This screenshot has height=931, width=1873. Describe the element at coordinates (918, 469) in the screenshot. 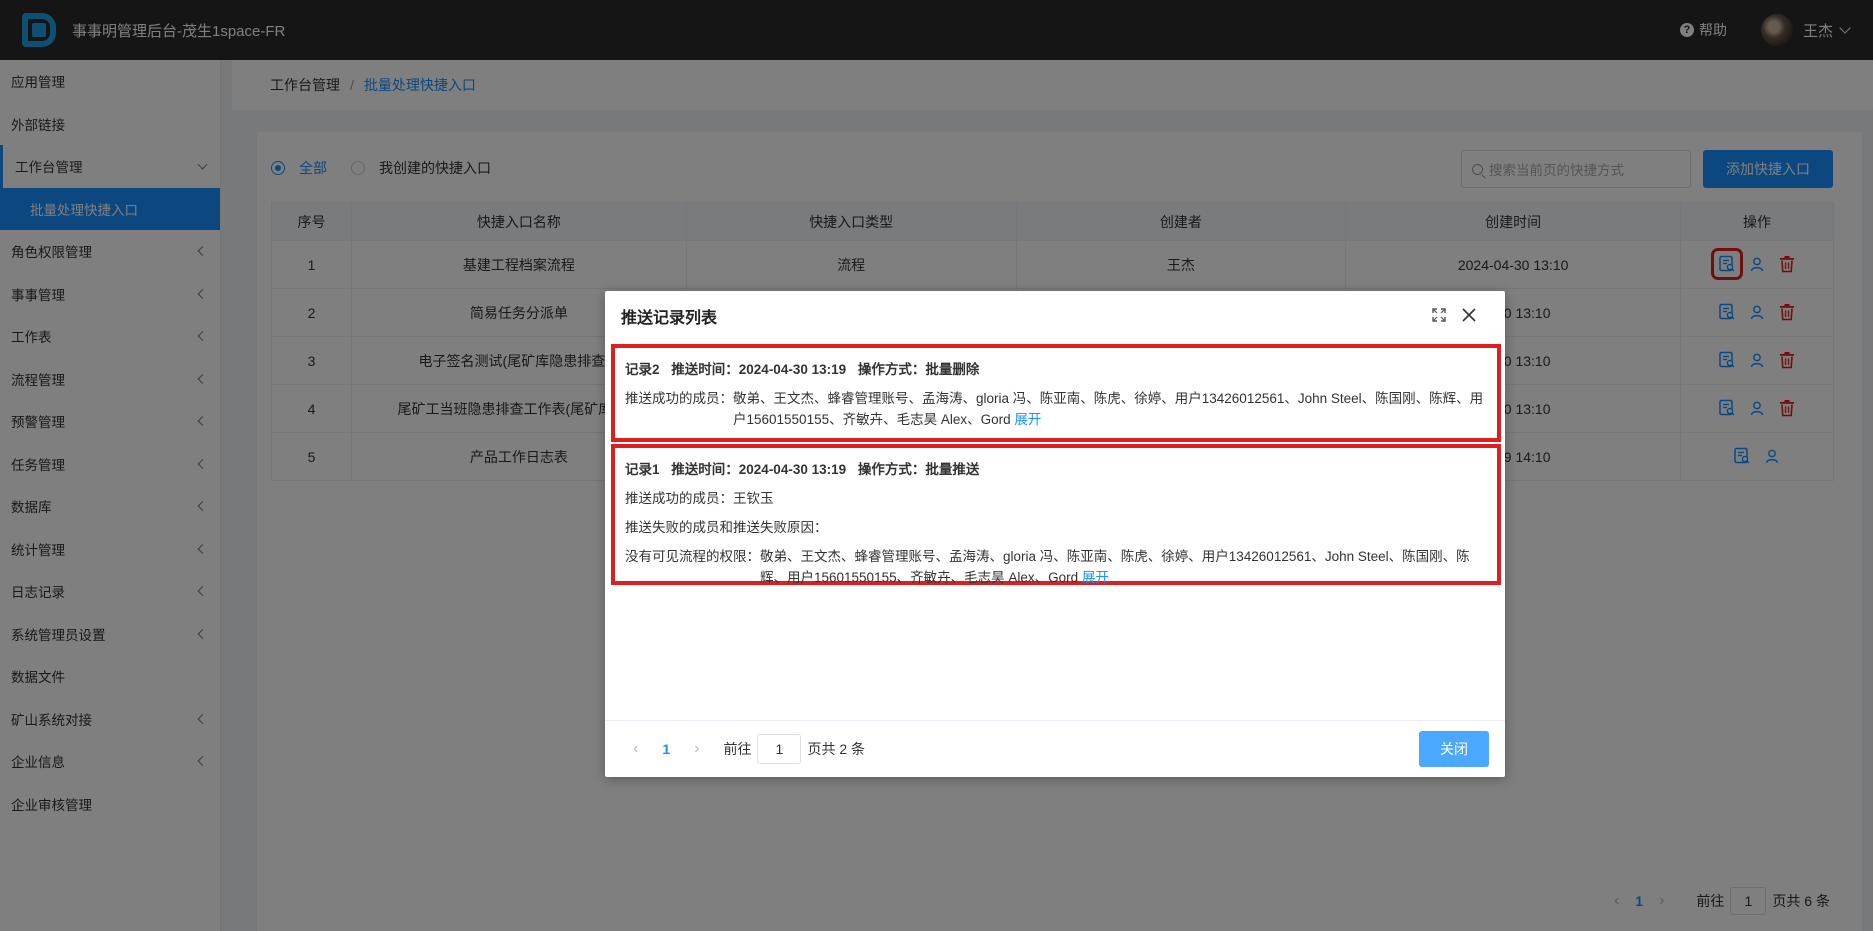

I see `record-mode: 操作方式：批量推送` at that location.